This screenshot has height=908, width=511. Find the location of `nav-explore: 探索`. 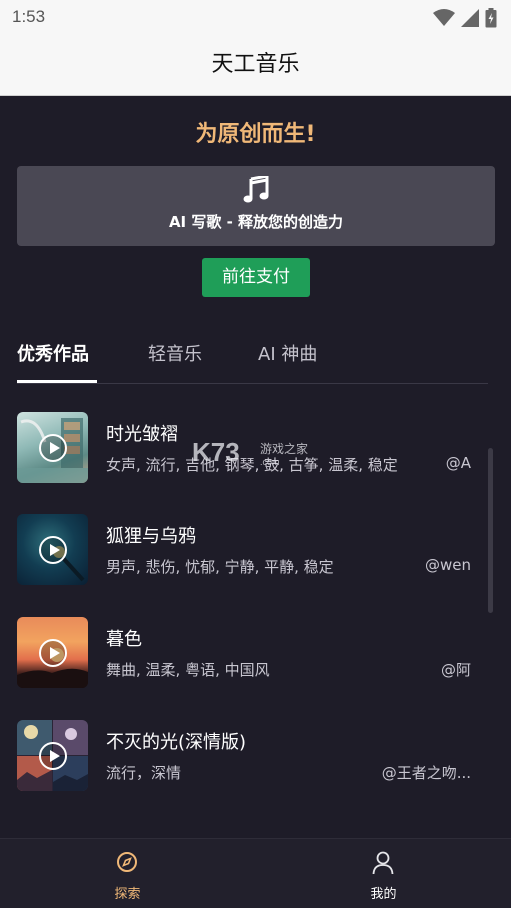

nav-explore: 探索 is located at coordinates (127, 873).